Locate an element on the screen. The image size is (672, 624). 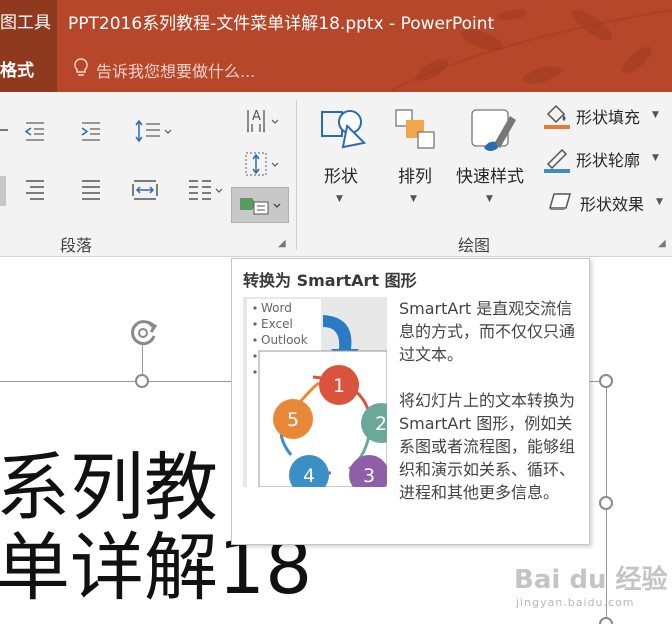
lightbulb-icon is located at coordinates (81, 67).